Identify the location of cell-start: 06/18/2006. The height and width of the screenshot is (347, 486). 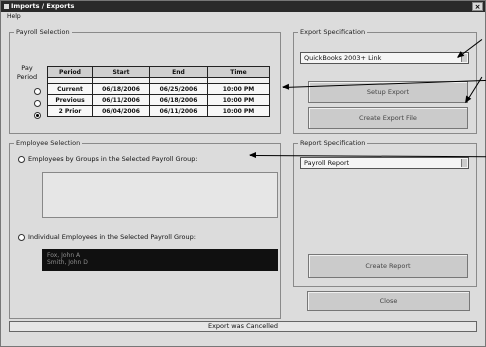
(121, 89).